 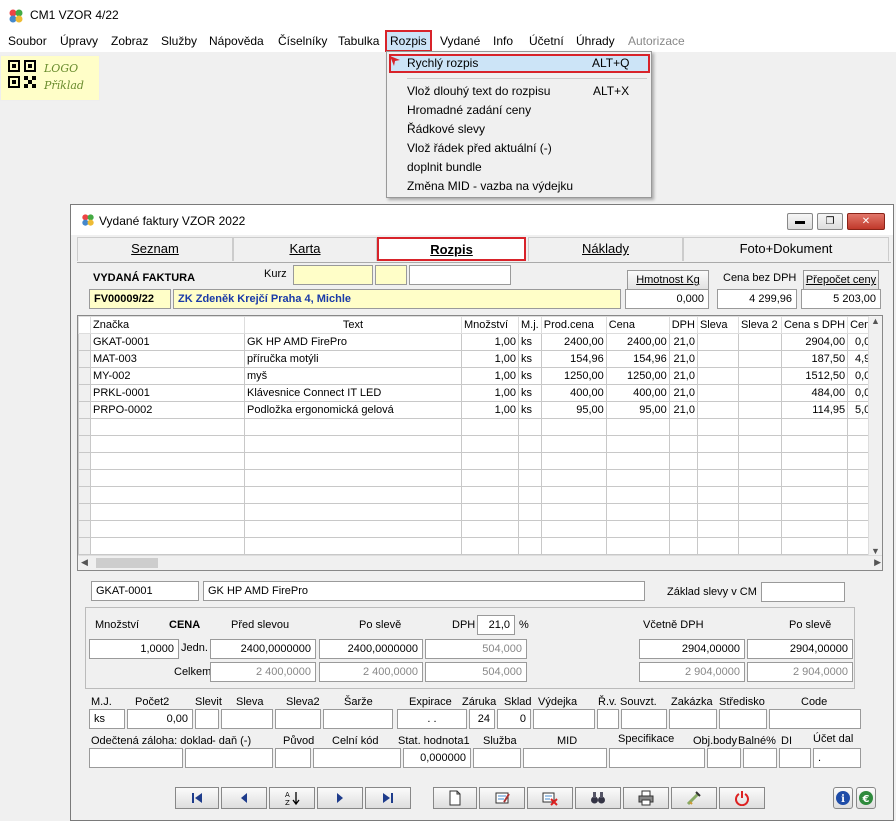 What do you see at coordinates (803, 592) in the screenshot?
I see `zaklad-slevy-field` at bounding box center [803, 592].